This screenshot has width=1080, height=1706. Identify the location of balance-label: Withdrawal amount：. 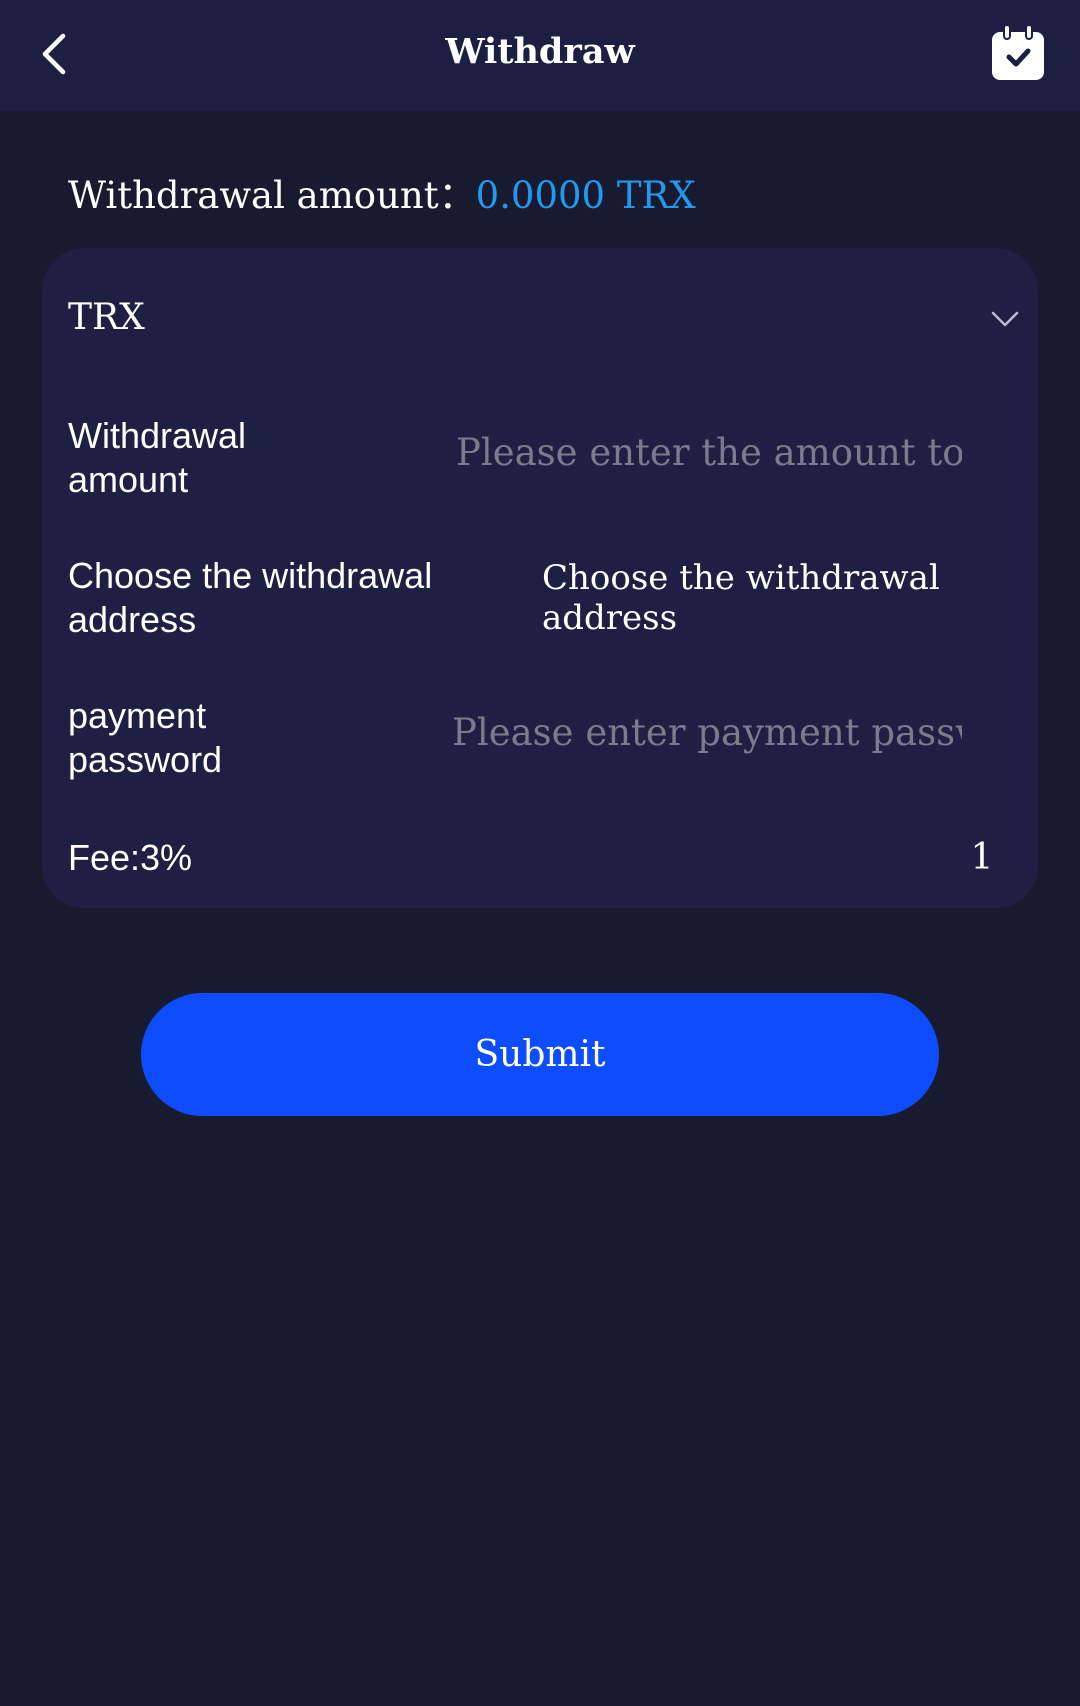
(272, 195).